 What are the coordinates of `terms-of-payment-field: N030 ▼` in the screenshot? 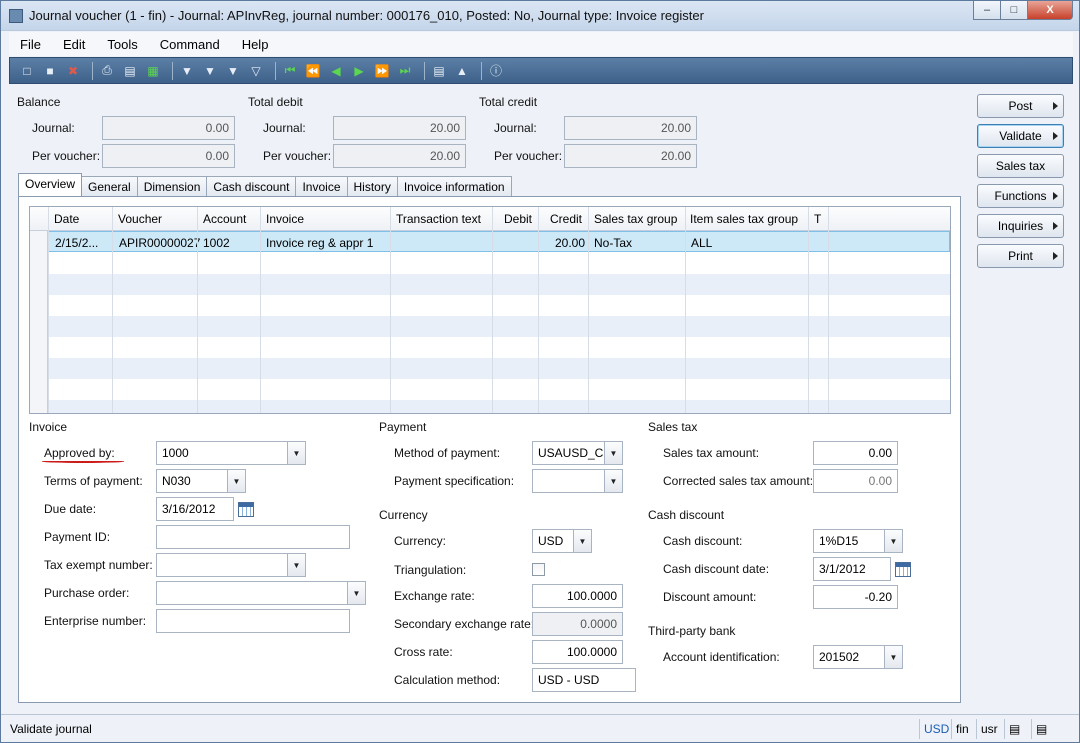 It's located at (201, 481).